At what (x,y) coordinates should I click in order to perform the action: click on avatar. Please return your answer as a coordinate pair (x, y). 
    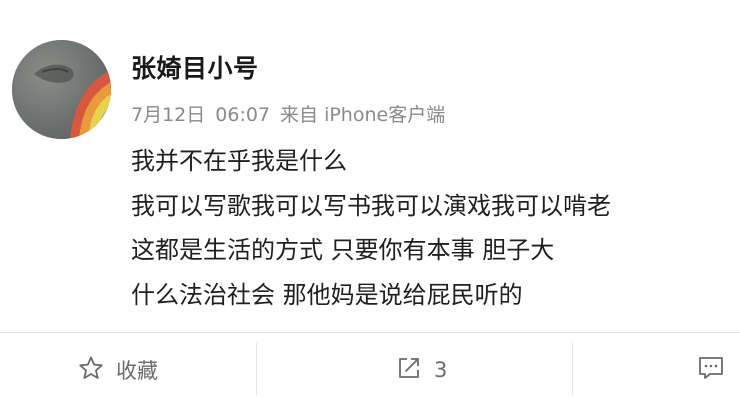
    Looking at the image, I should click on (61, 89).